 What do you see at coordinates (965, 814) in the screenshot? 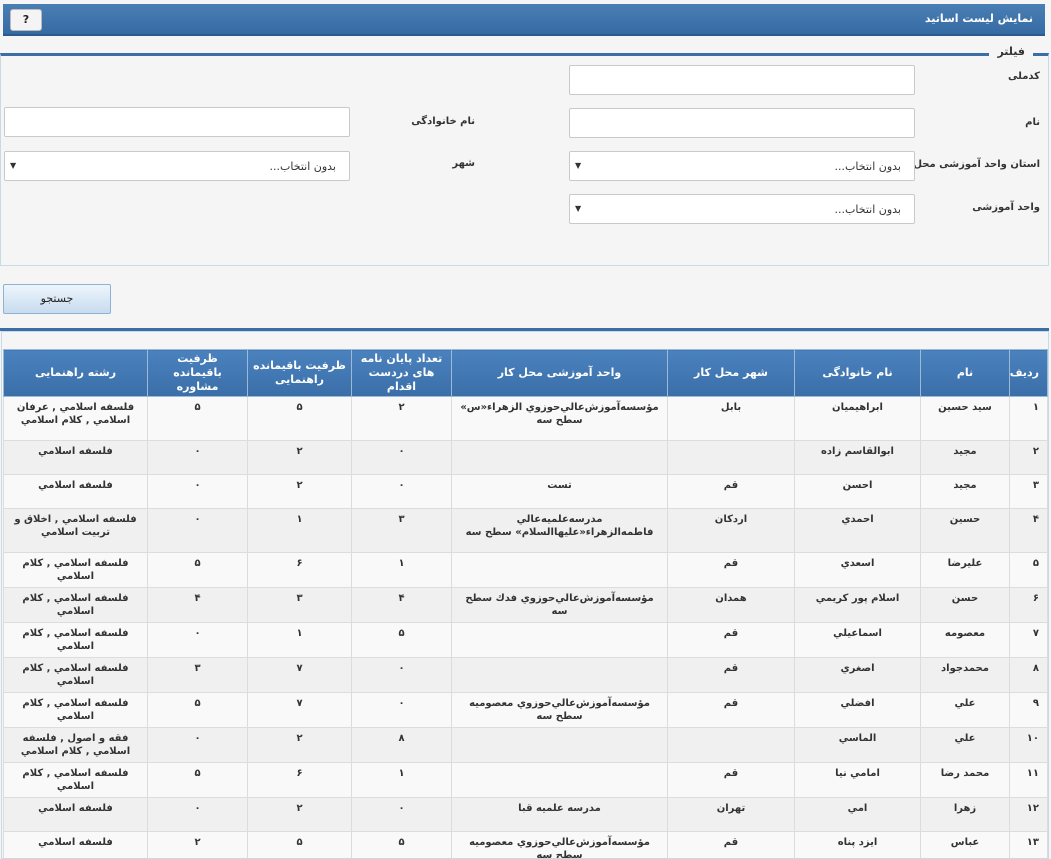
I see `cell-first-name: زهرا` at bounding box center [965, 814].